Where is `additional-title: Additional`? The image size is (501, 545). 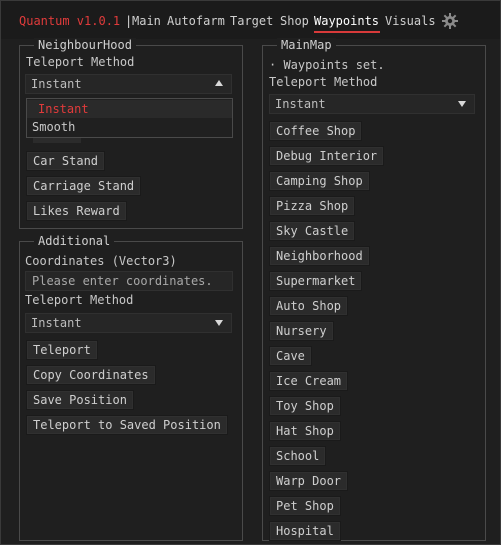
additional-title: Additional is located at coordinates (74, 241).